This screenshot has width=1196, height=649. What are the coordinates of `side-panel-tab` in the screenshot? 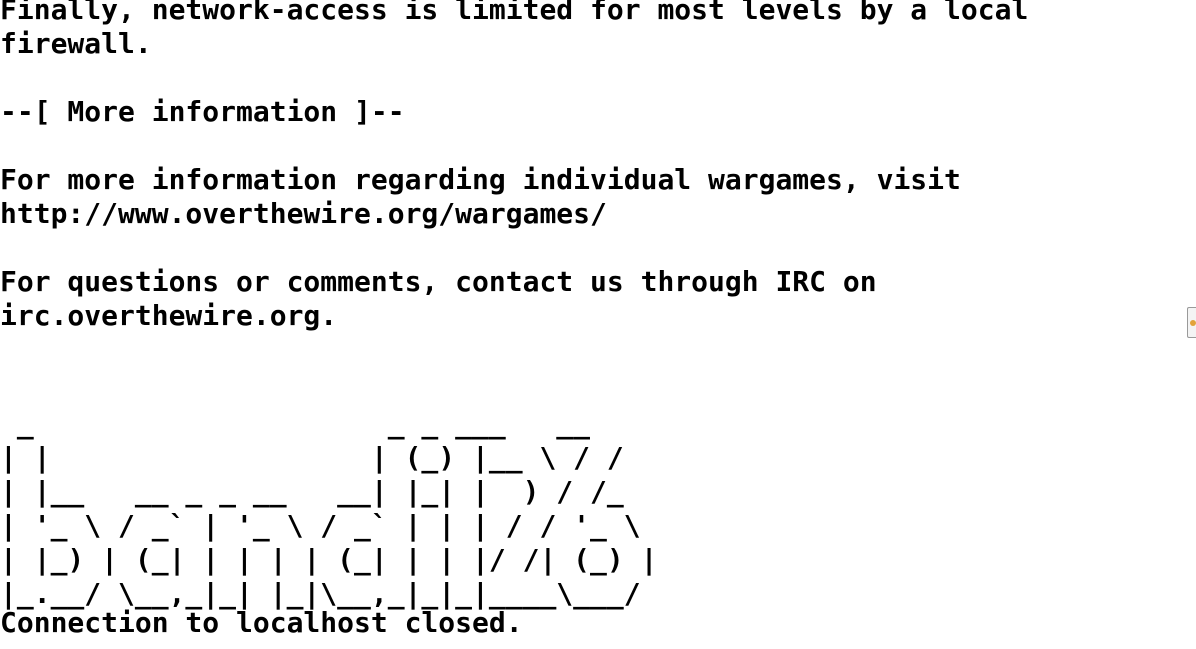 It's located at (1191, 322).